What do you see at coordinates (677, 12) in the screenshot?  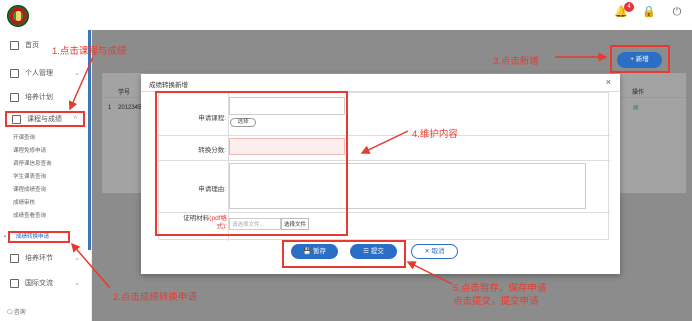 I see `power-icon: ⏻` at bounding box center [677, 12].